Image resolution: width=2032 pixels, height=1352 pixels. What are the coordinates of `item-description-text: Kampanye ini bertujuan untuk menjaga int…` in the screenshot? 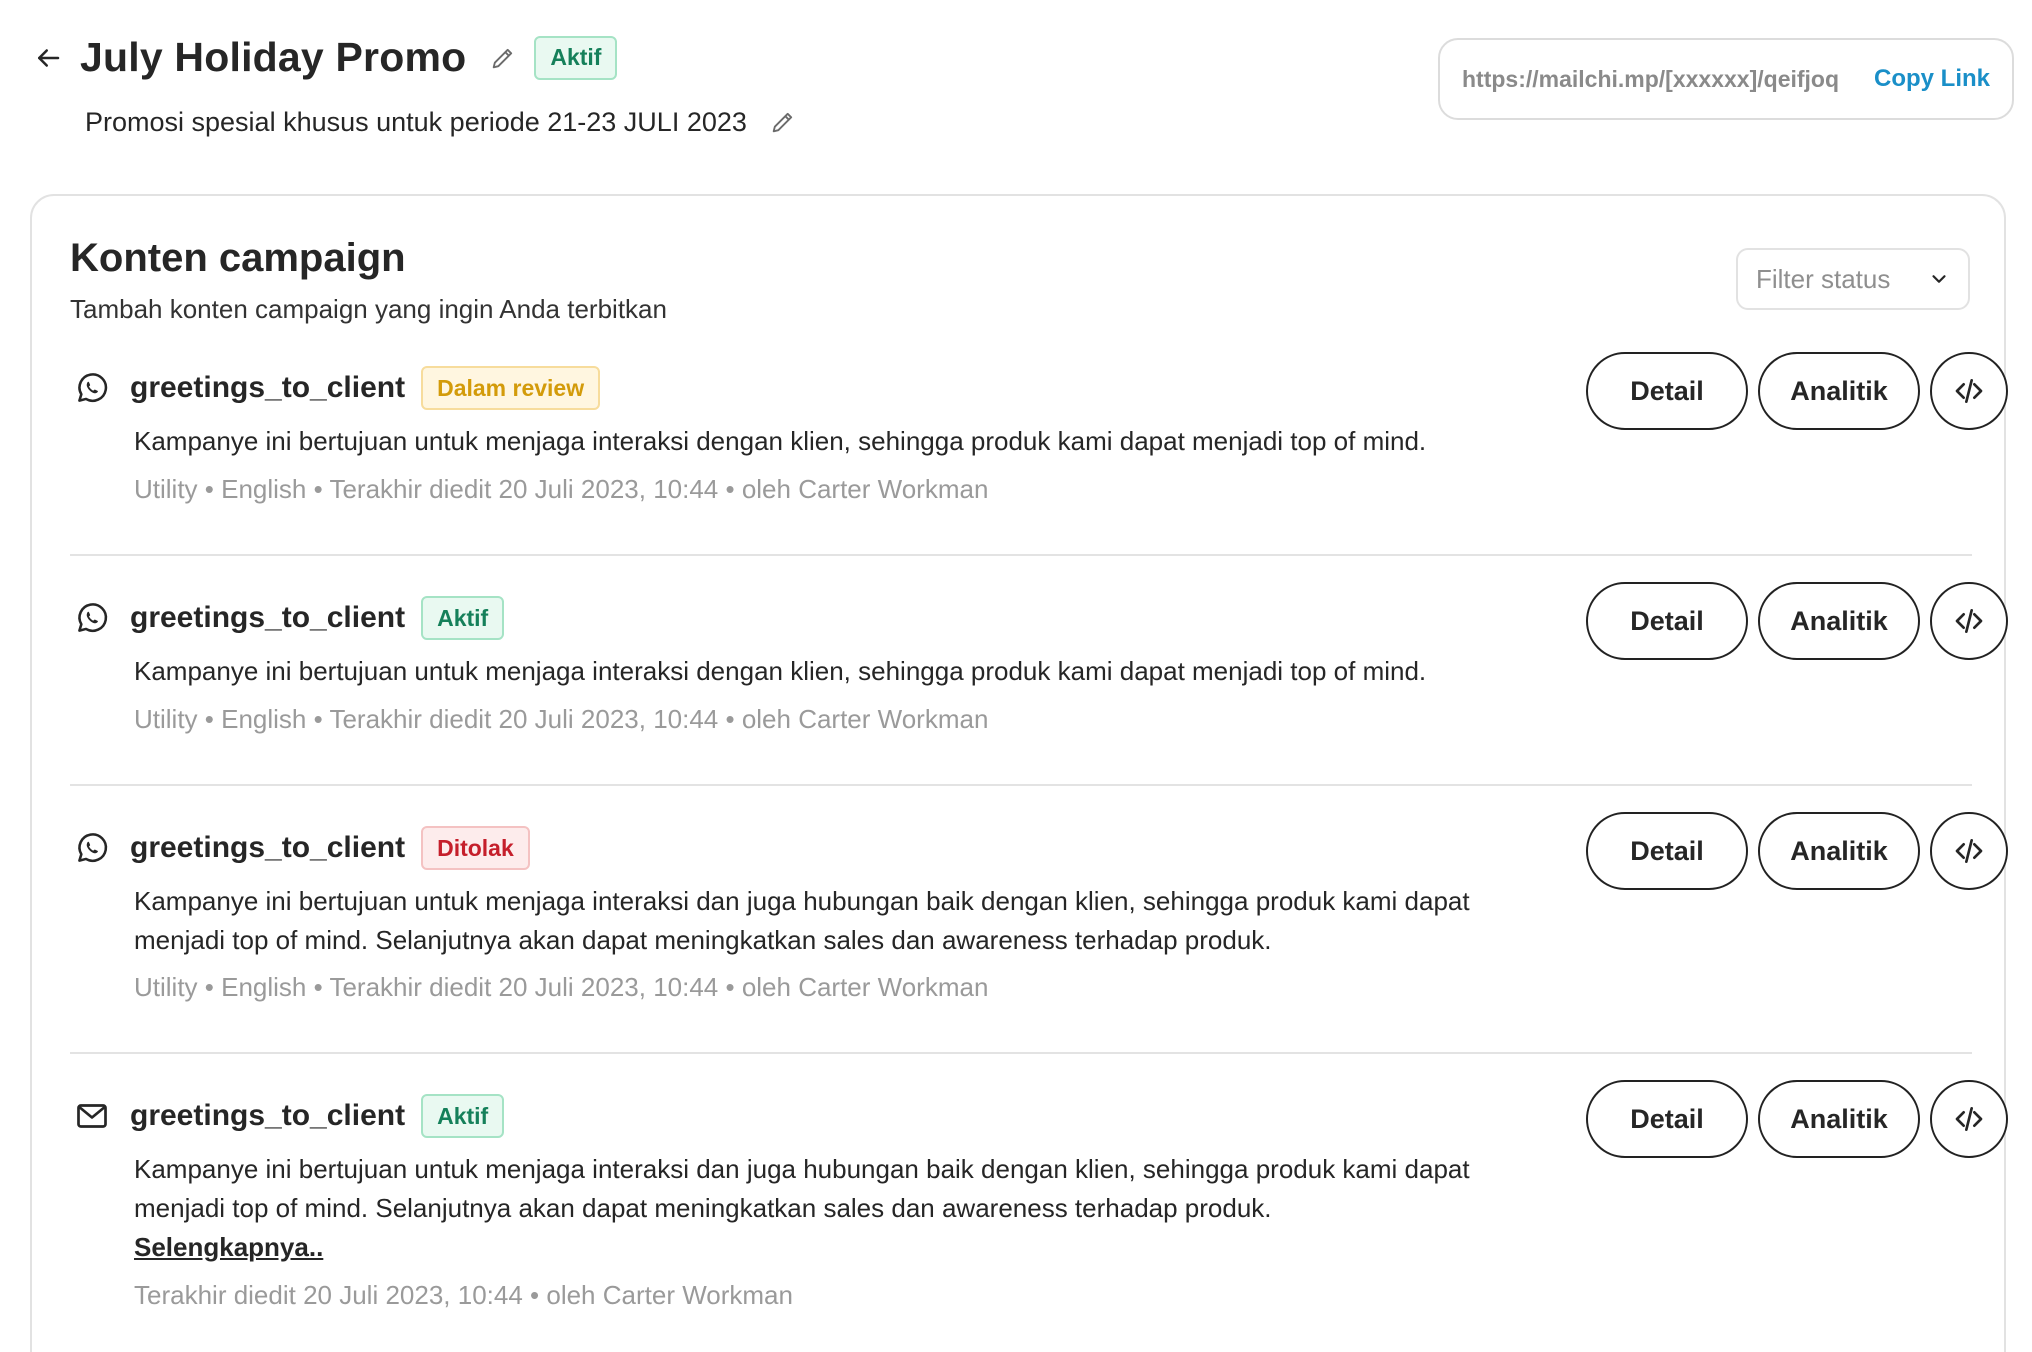 It's located at (802, 1188).